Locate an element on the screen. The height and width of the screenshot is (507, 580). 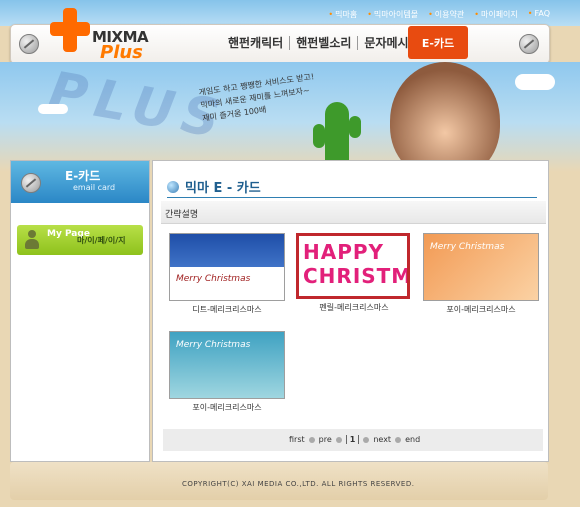
ecard-thumbnail: HAPPY CHRISTMAS is located at coordinates (353, 266).